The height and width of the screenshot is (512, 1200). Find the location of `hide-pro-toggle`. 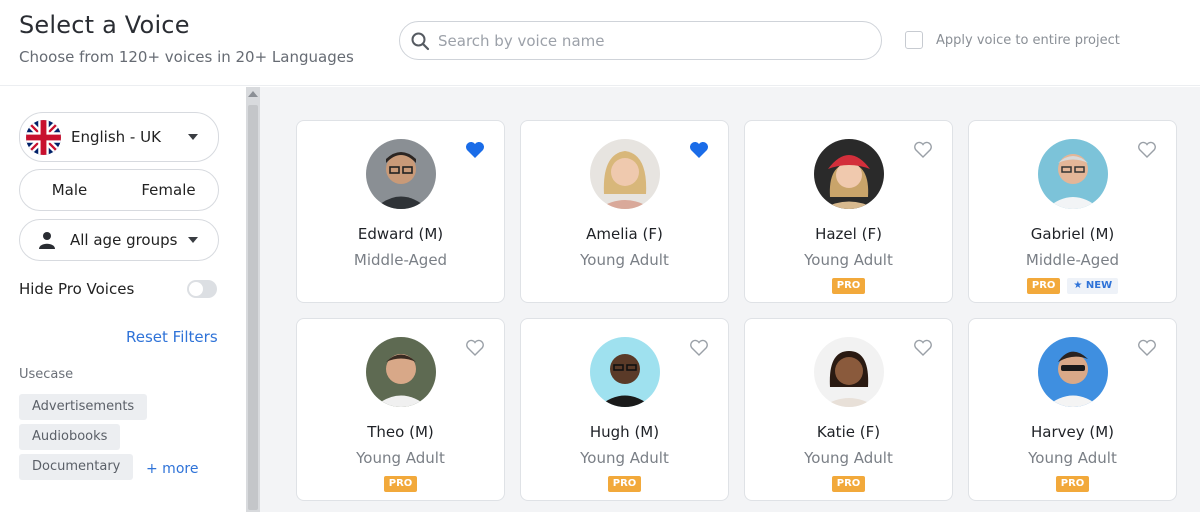

hide-pro-toggle is located at coordinates (202, 289).